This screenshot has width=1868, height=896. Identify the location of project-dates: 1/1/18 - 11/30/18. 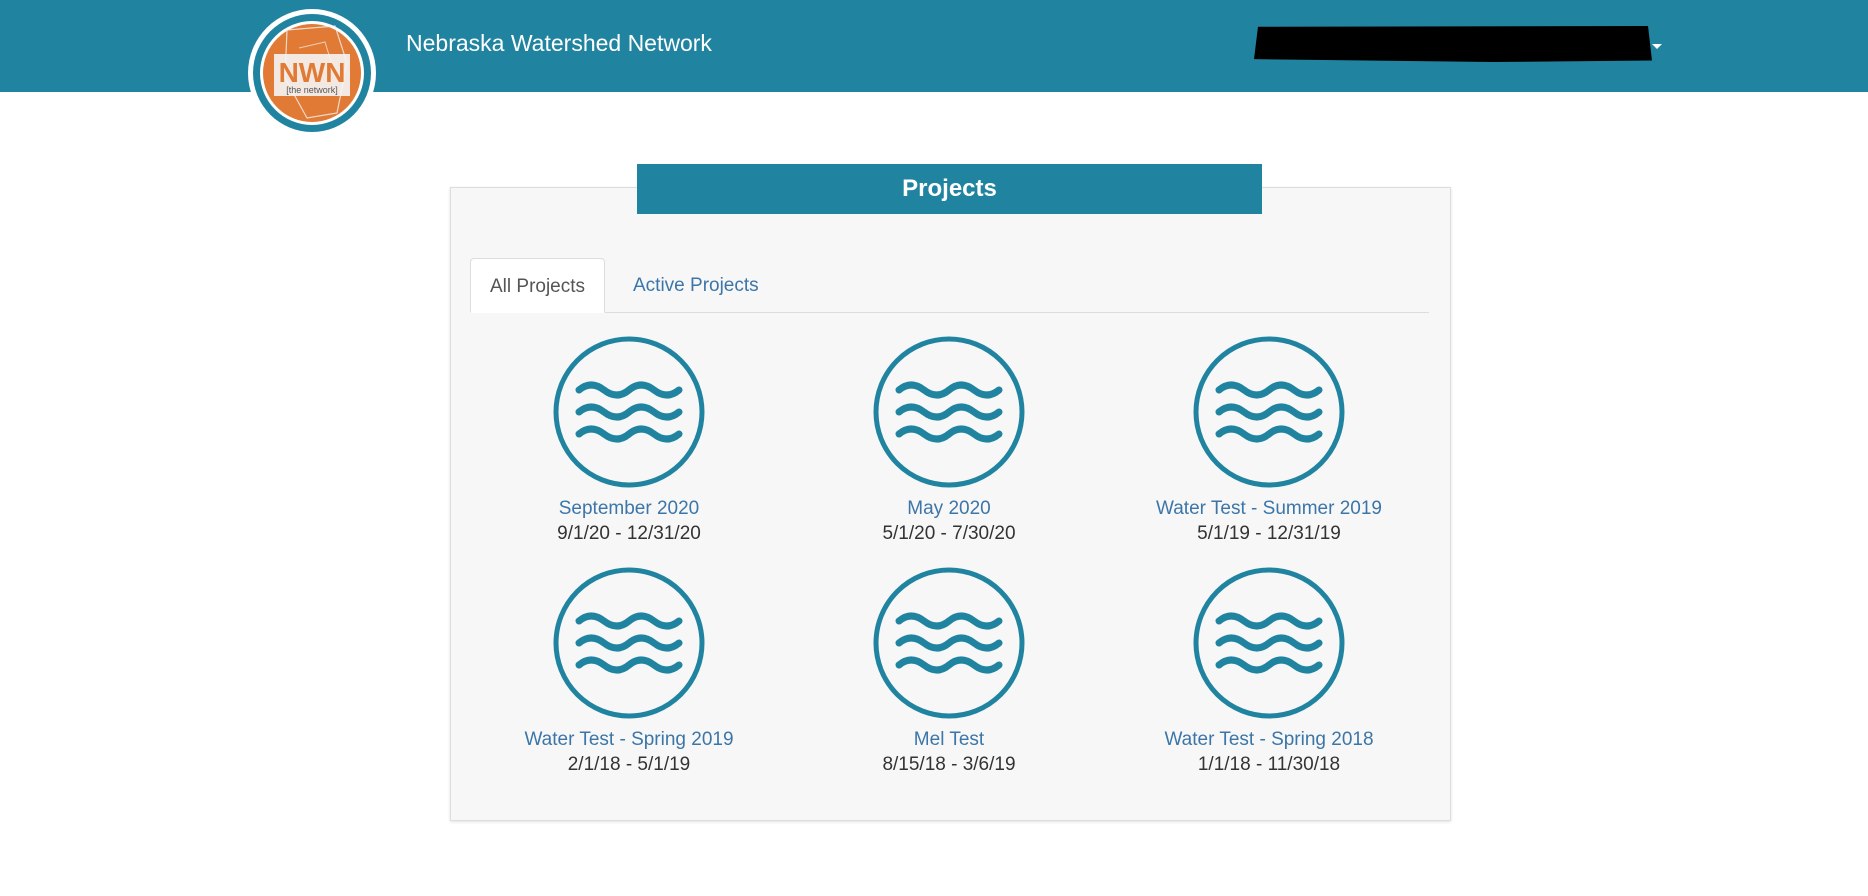
(1269, 764).